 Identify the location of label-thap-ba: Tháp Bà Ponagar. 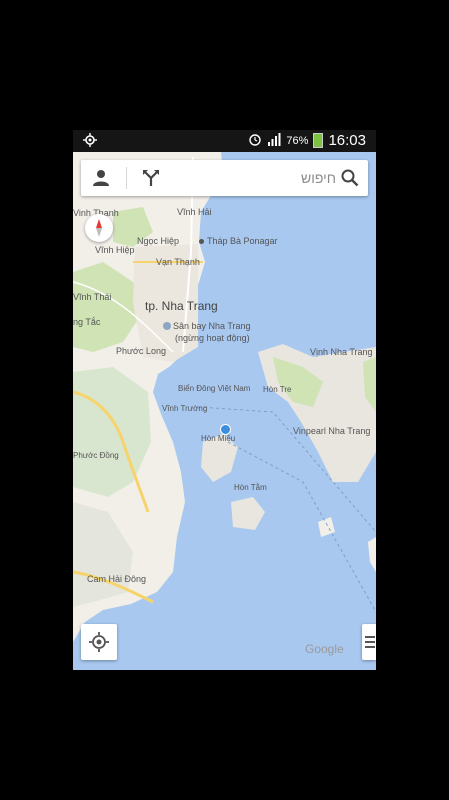
(242, 241).